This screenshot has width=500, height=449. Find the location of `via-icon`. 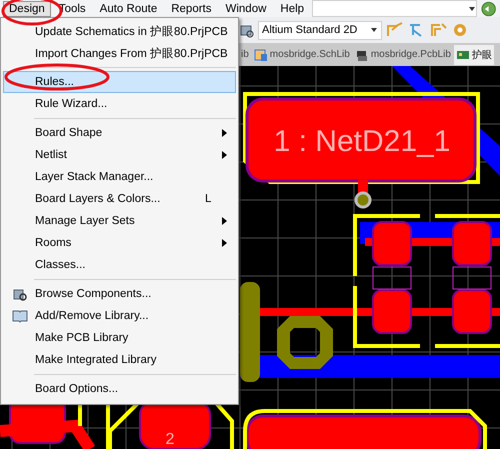

via-icon is located at coordinates (460, 30).